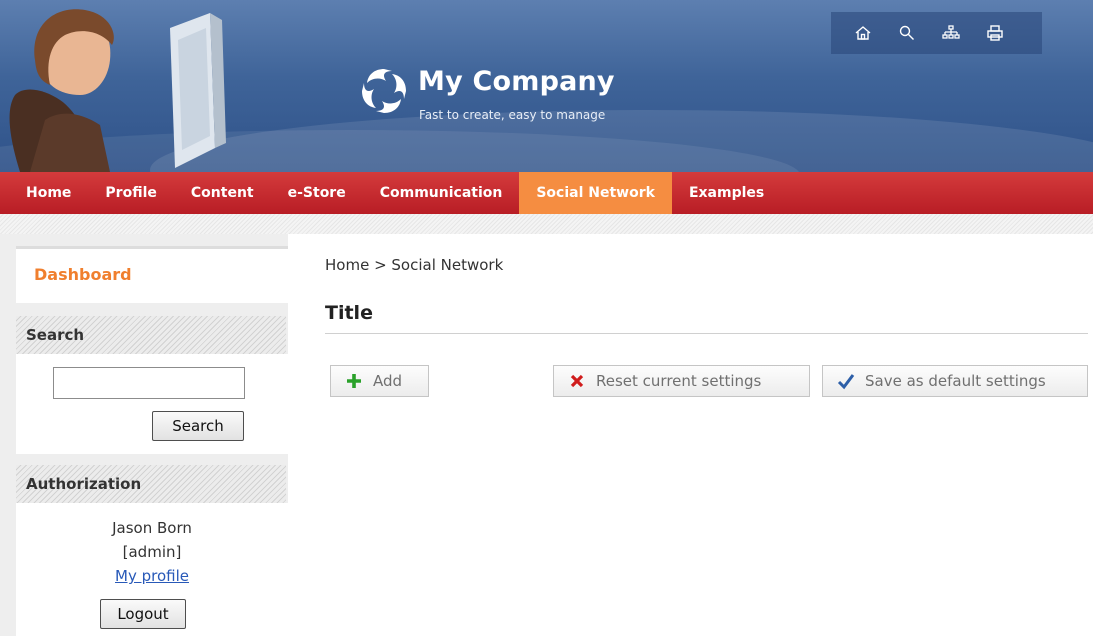 The width and height of the screenshot is (1093, 636). I want to click on logout-button: Logout, so click(143, 614).